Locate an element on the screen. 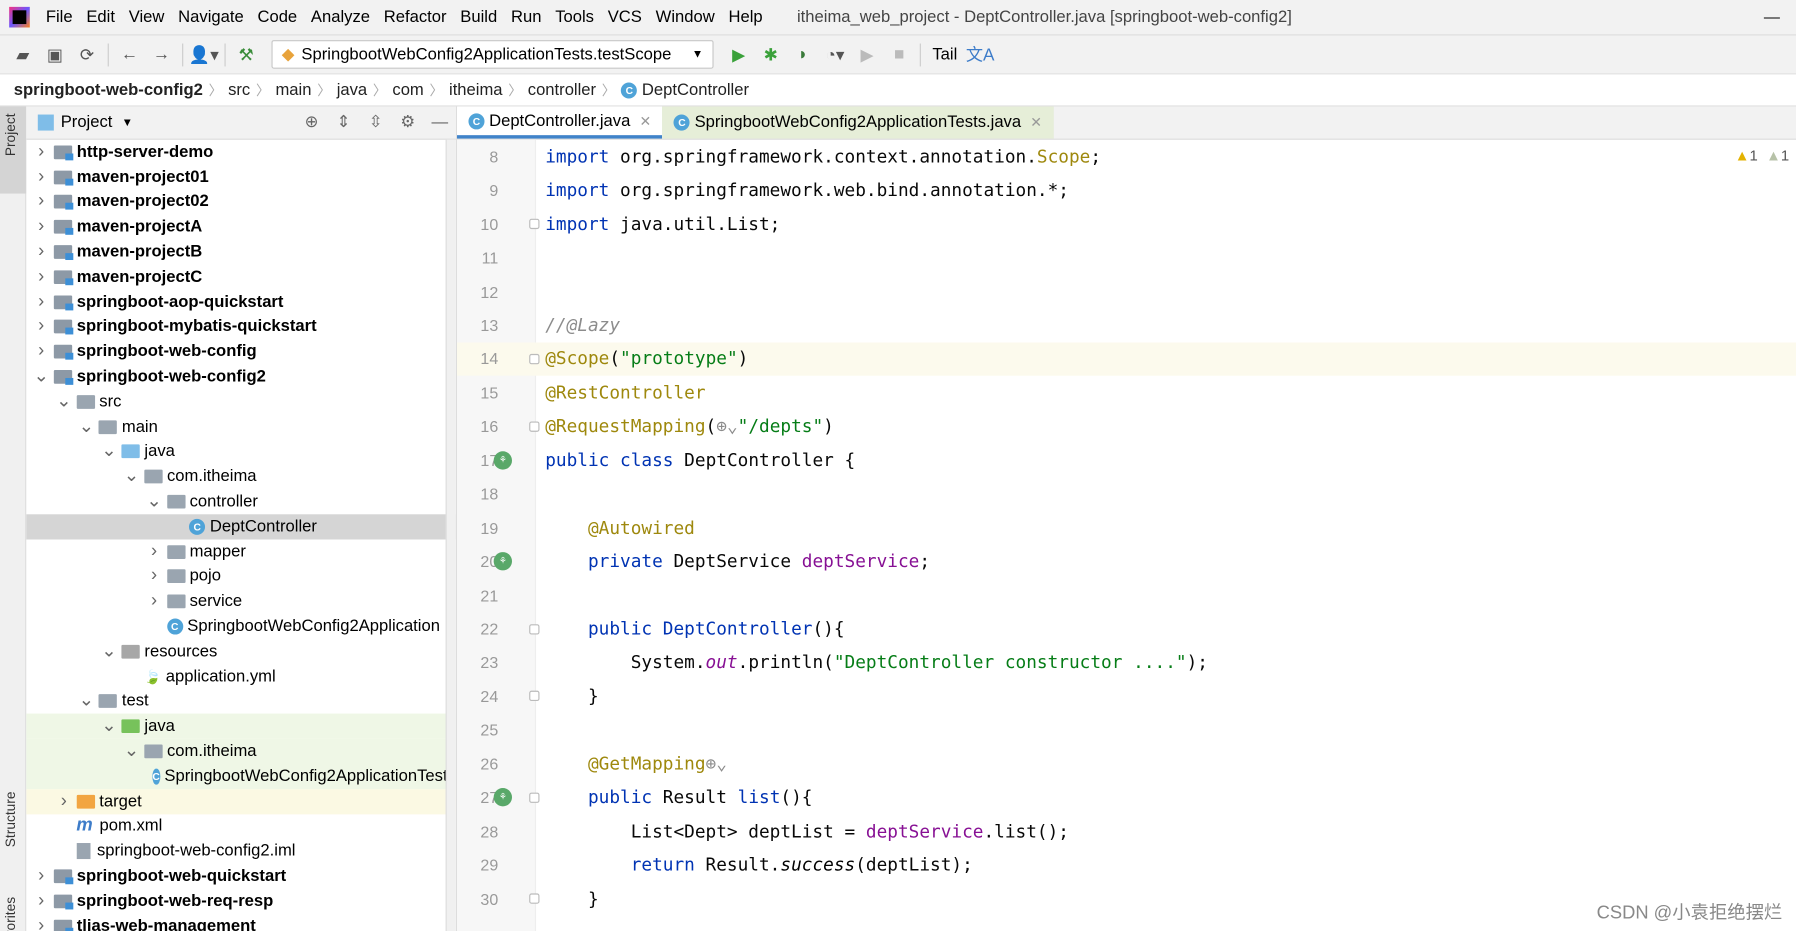 This screenshot has height=931, width=1796. tree-item: springboot-web-config2.iml is located at coordinates (241, 851).